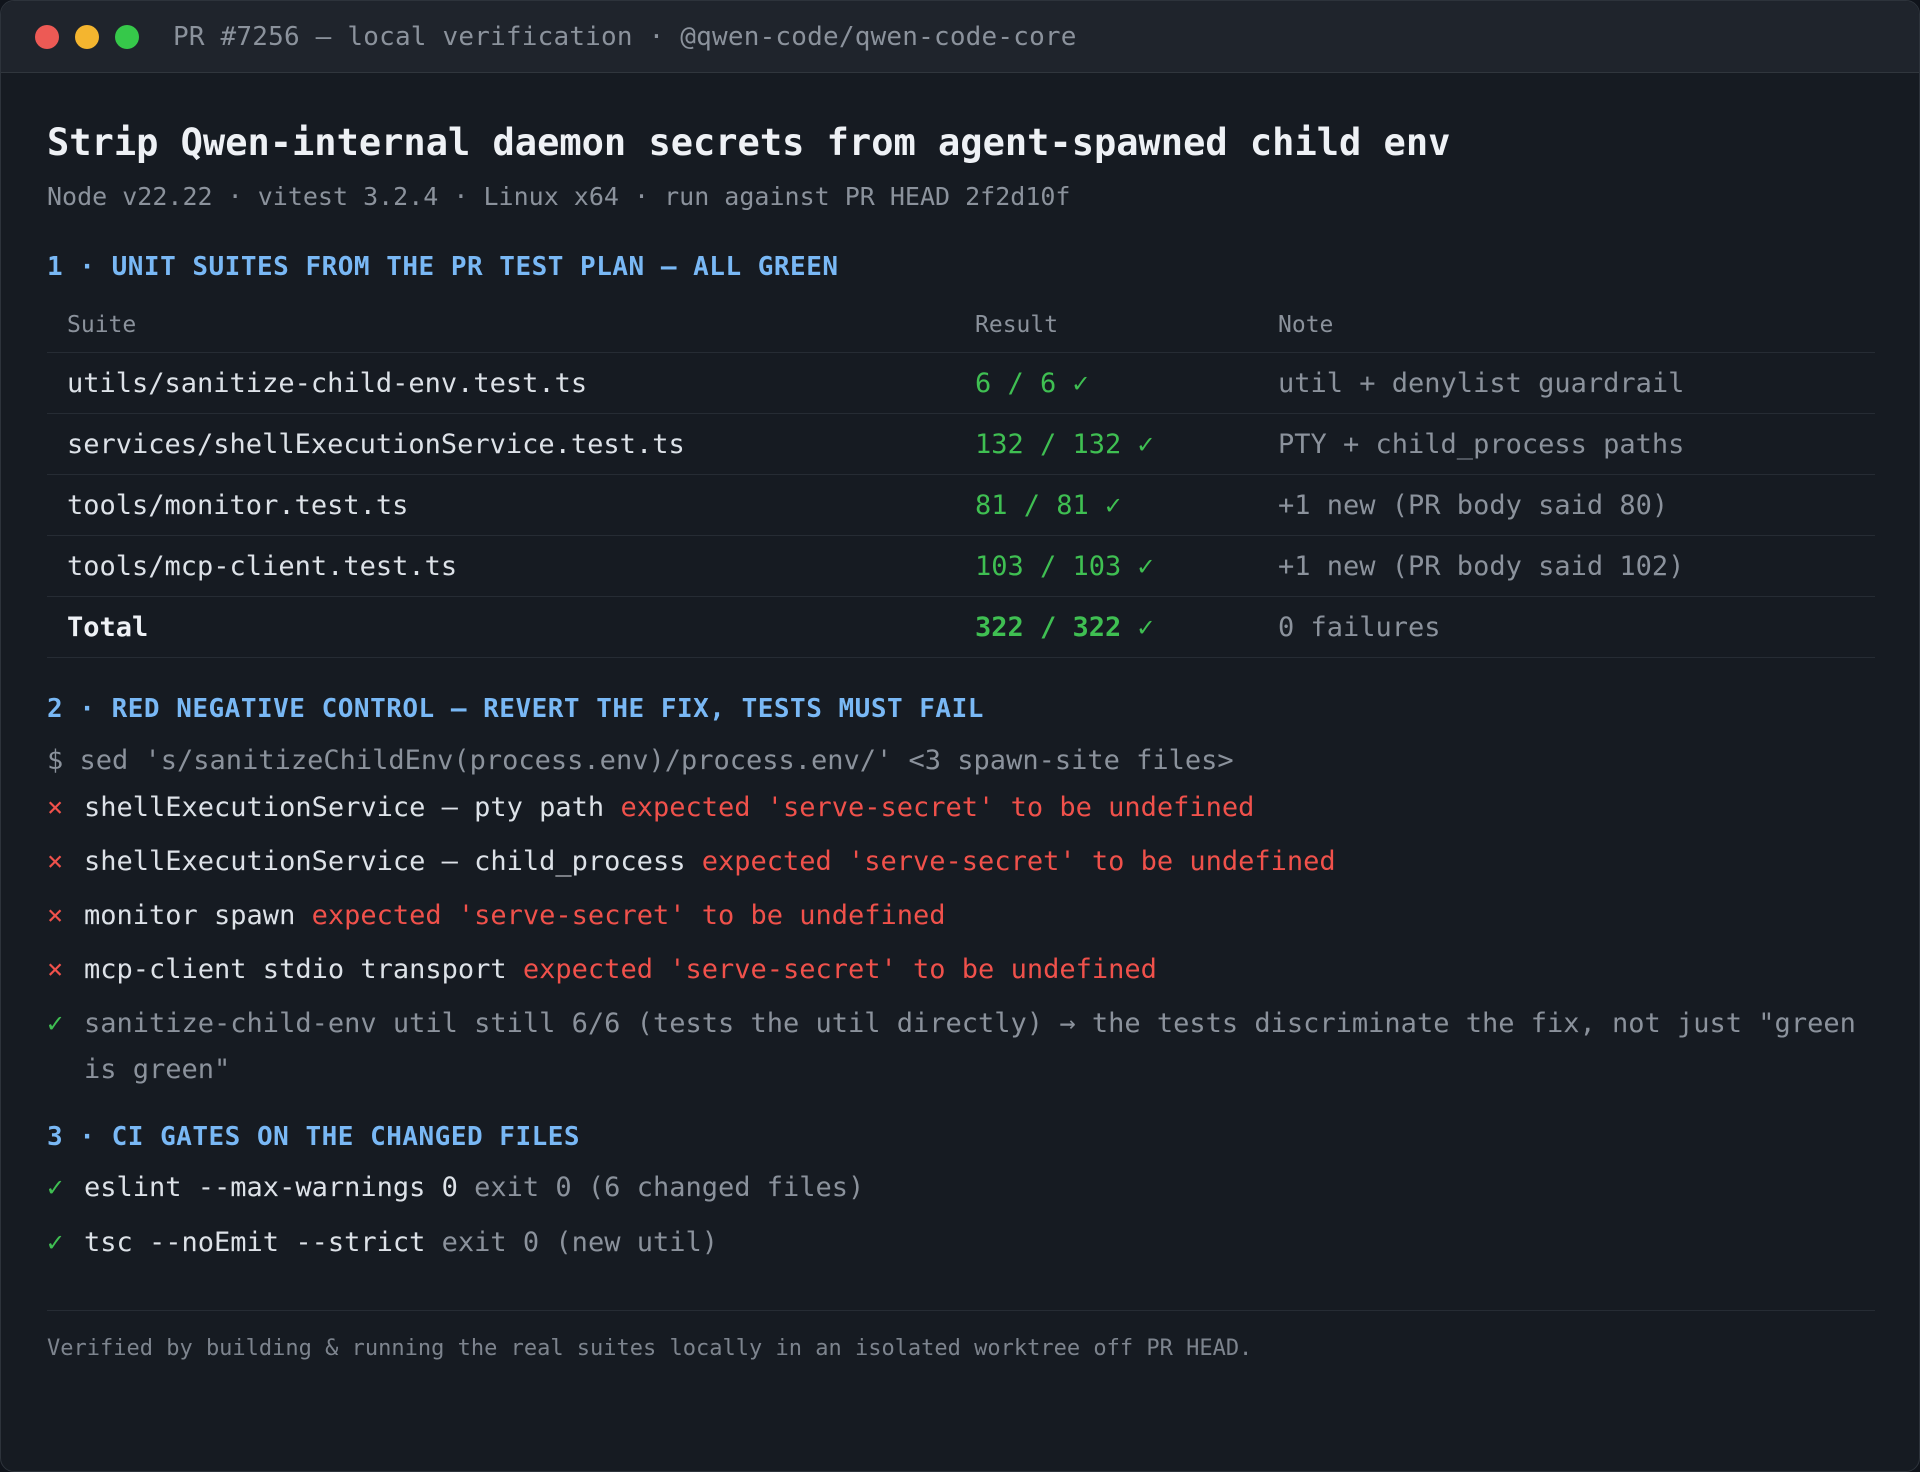 The height and width of the screenshot is (1472, 1920). Describe the element at coordinates (1064, 566) in the screenshot. I see `suite-result: 103 / 103 ✓` at that location.